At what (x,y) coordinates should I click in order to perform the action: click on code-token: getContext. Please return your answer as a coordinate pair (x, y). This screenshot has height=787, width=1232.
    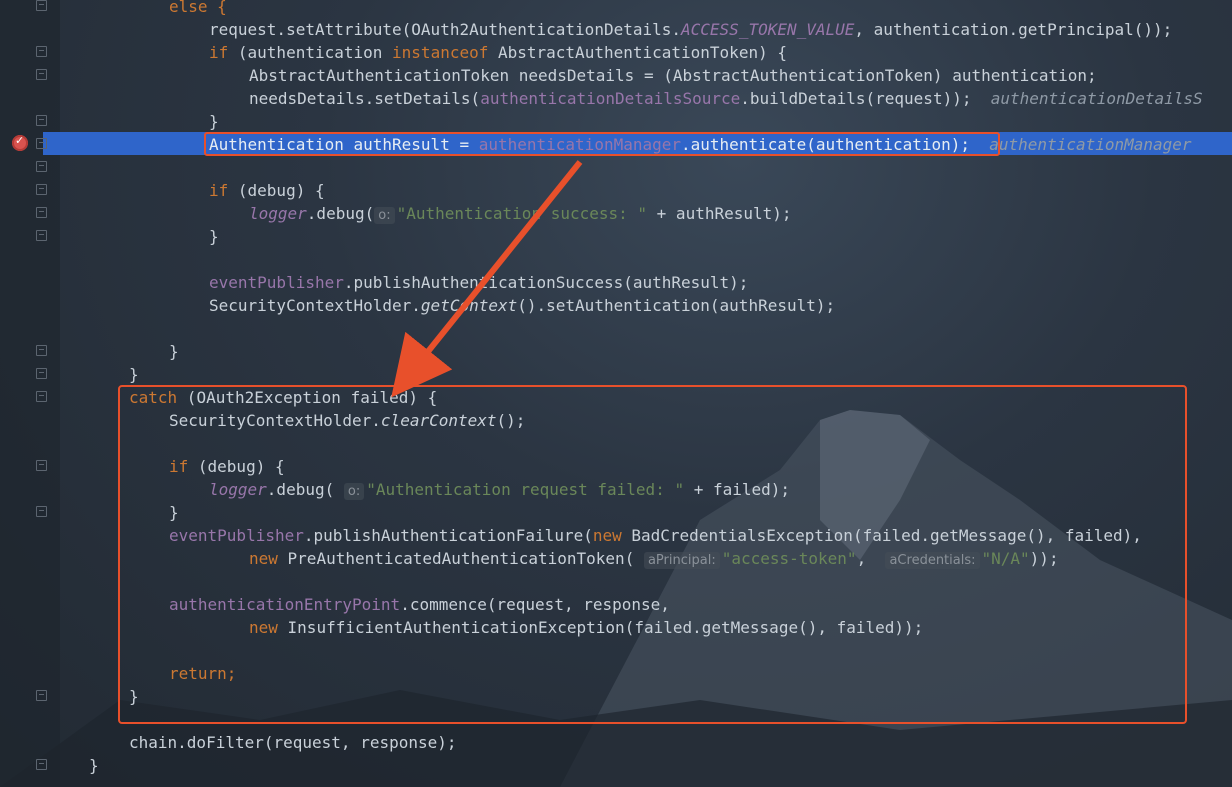
    Looking at the image, I should click on (469, 305).